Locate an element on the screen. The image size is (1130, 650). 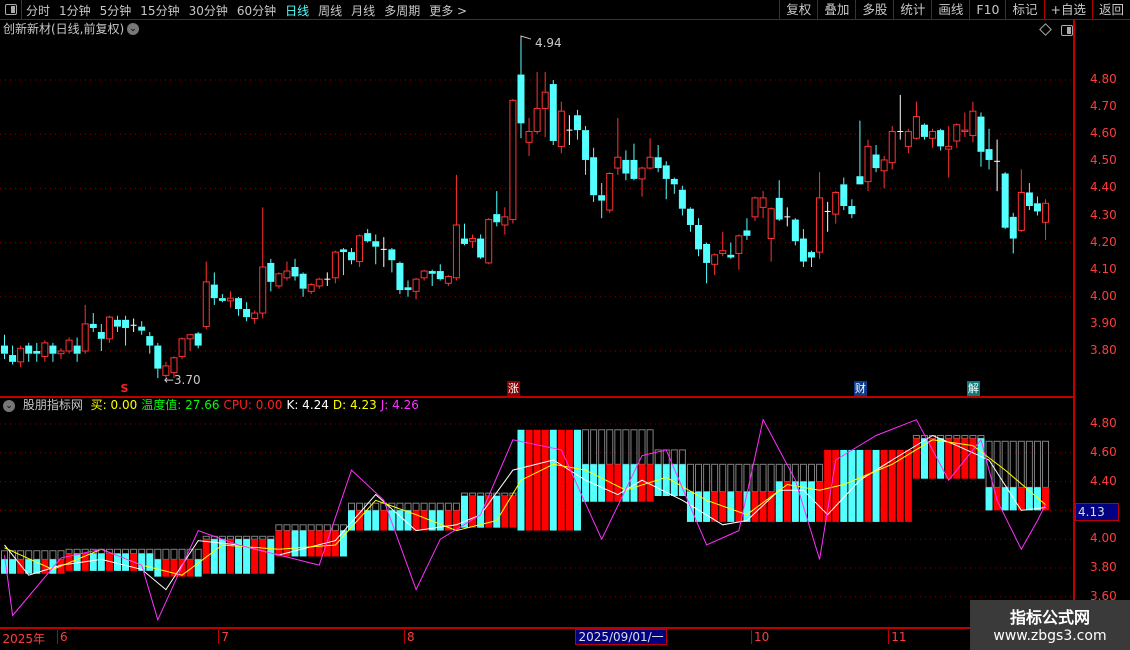
event-marker: 解 is located at coordinates (973, 388).